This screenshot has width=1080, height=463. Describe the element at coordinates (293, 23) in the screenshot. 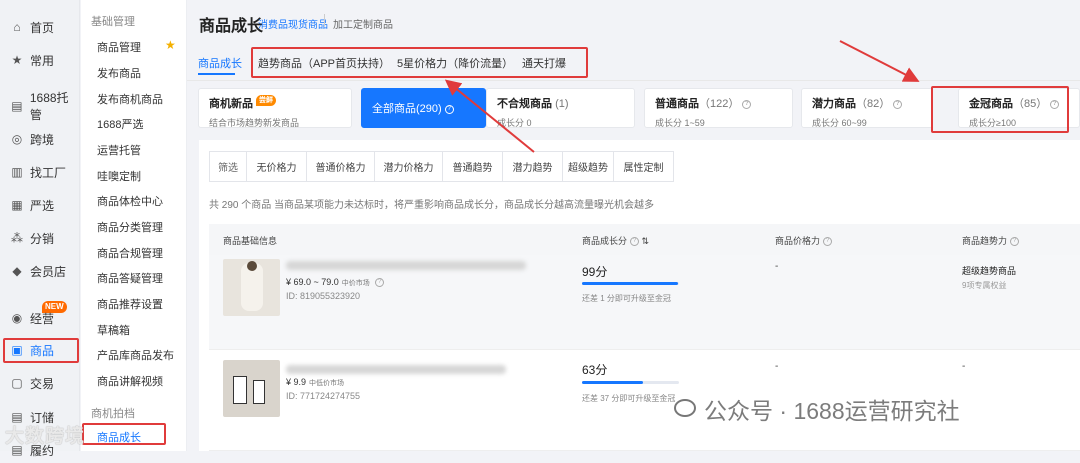

I see `header-link-consumer: 消费品现货商品` at that location.